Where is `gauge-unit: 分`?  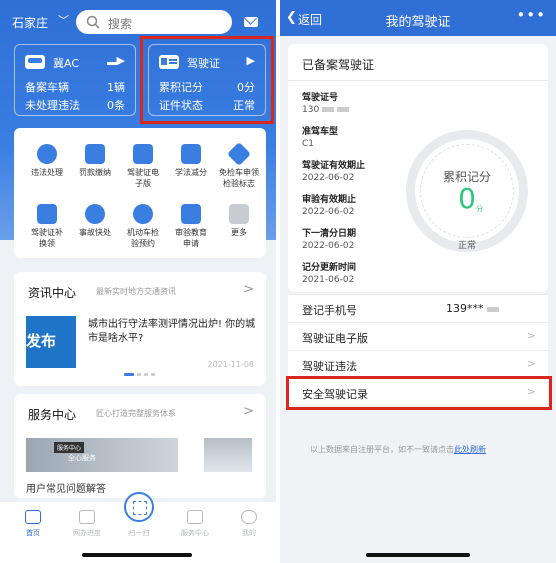
gauge-unit: 分 is located at coordinates (479, 209).